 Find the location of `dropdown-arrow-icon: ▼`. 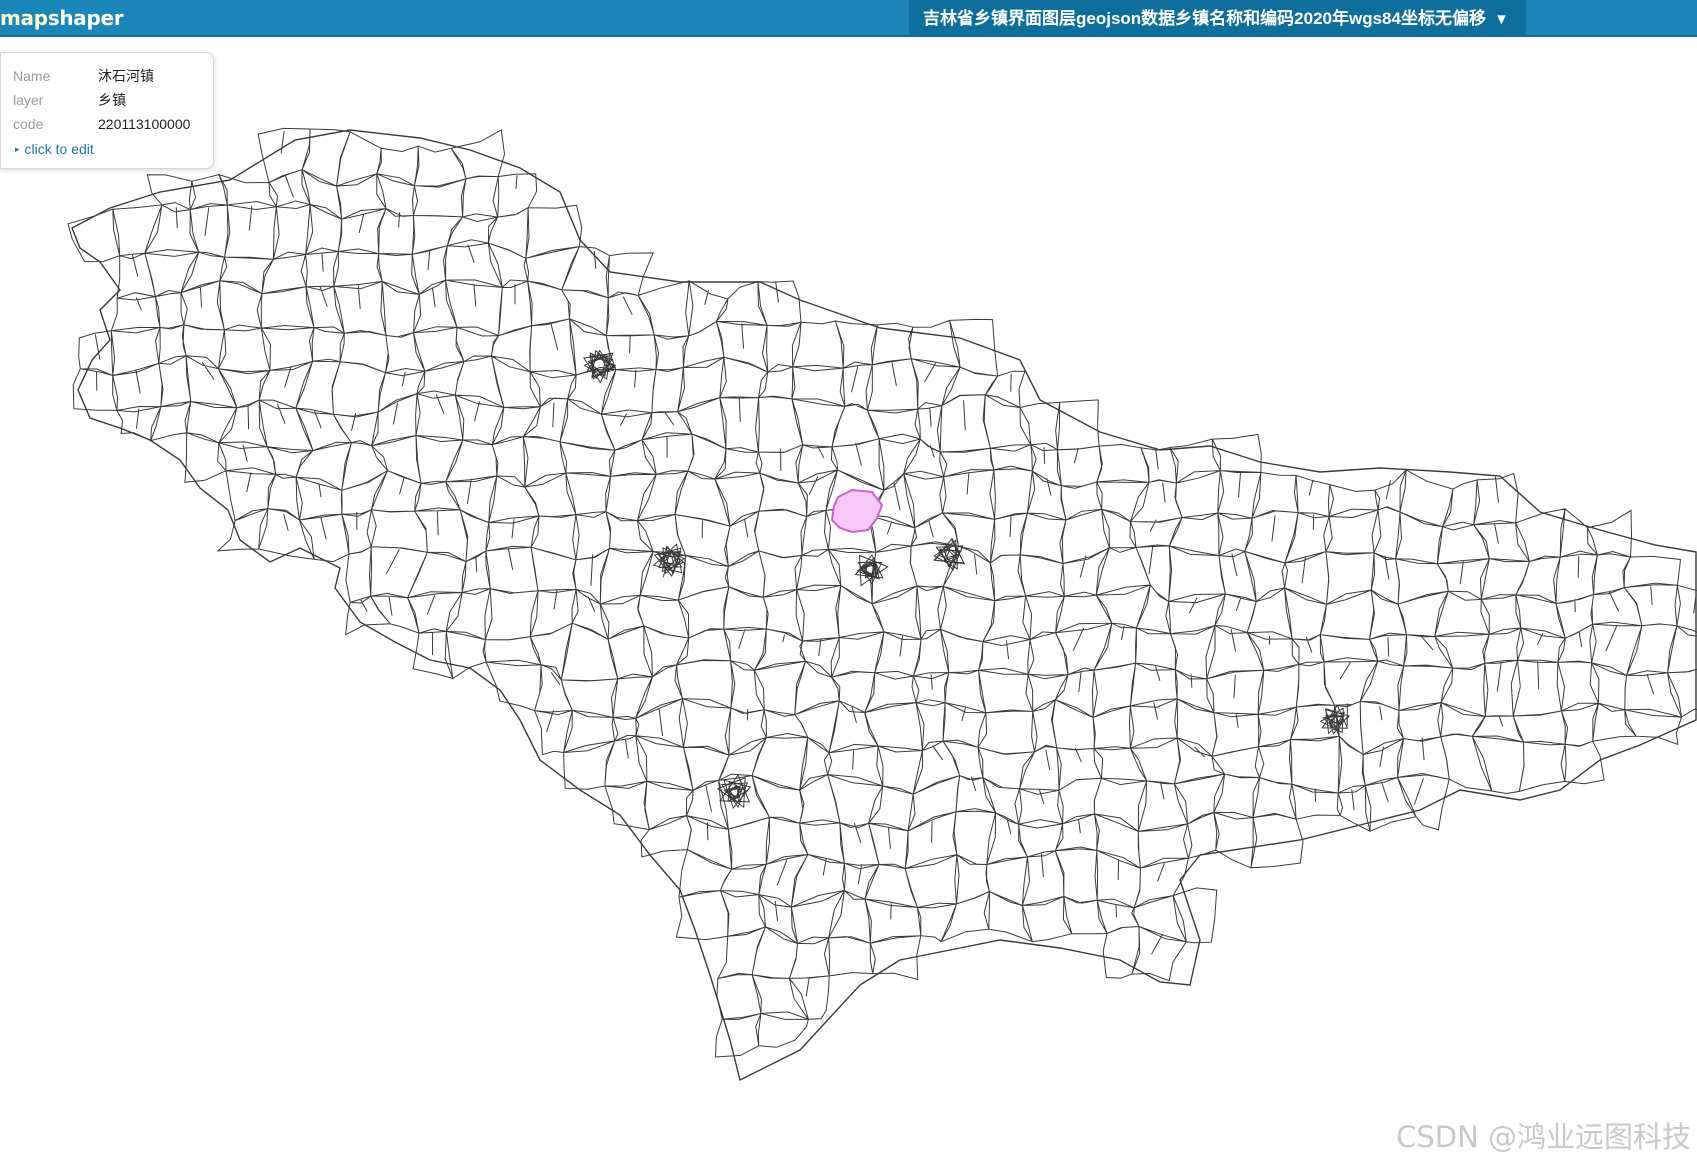

dropdown-arrow-icon: ▼ is located at coordinates (1501, 19).